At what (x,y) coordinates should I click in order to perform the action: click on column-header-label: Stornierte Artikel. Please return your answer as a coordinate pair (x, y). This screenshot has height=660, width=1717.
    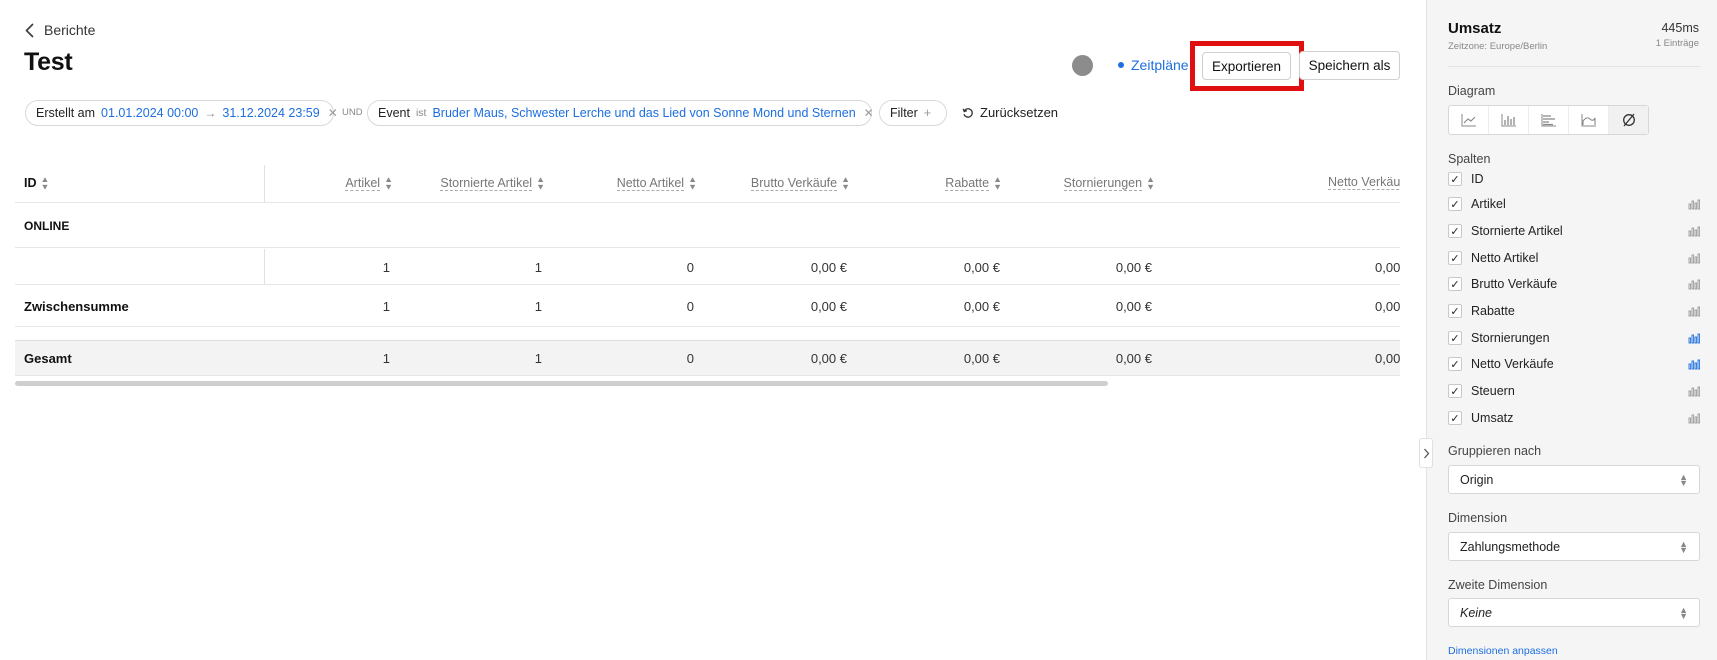
    Looking at the image, I should click on (486, 183).